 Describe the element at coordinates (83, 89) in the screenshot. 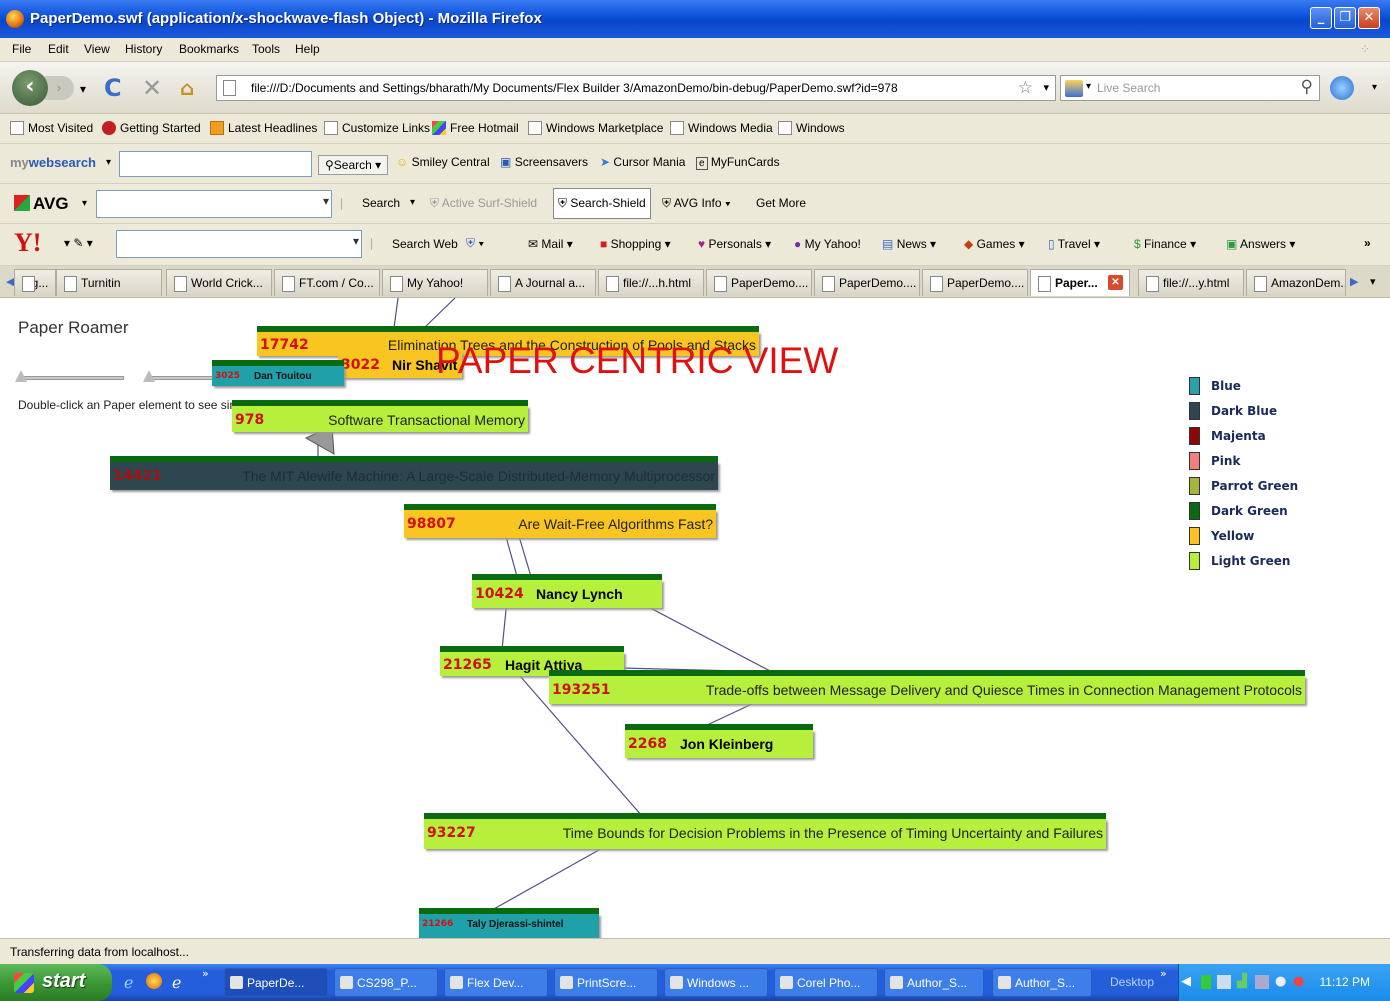

I see `history-dropdown-icon: ▾` at that location.